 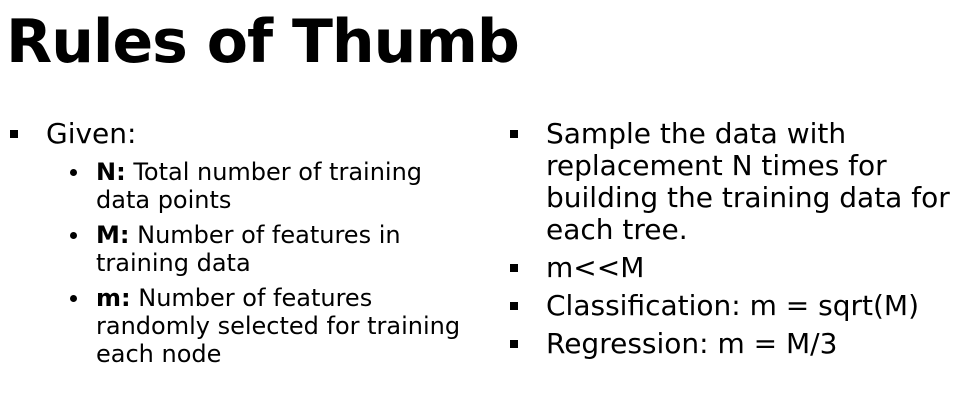 What do you see at coordinates (692, 343) in the screenshot?
I see `right-bullet-text: Regression: m = M/3` at bounding box center [692, 343].